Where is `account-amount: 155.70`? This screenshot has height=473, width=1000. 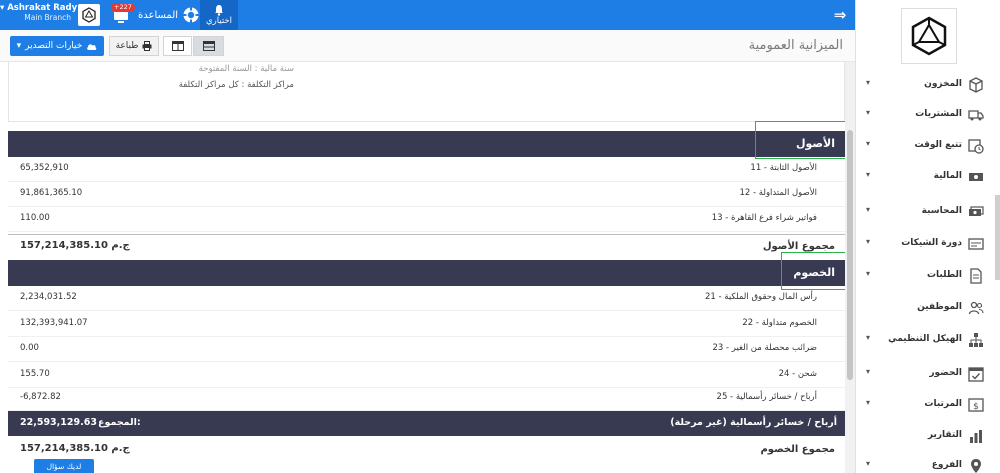
account-amount: 155.70 is located at coordinates (35, 374).